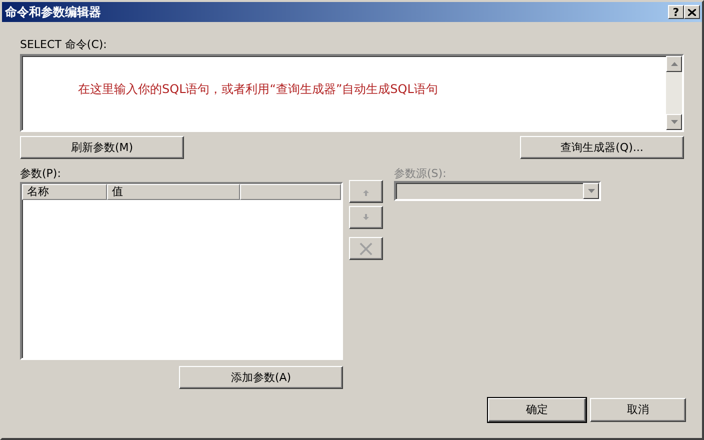 The image size is (704, 440). What do you see at coordinates (591, 191) in the screenshot?
I see `dropdown-arrow-icon` at bounding box center [591, 191].